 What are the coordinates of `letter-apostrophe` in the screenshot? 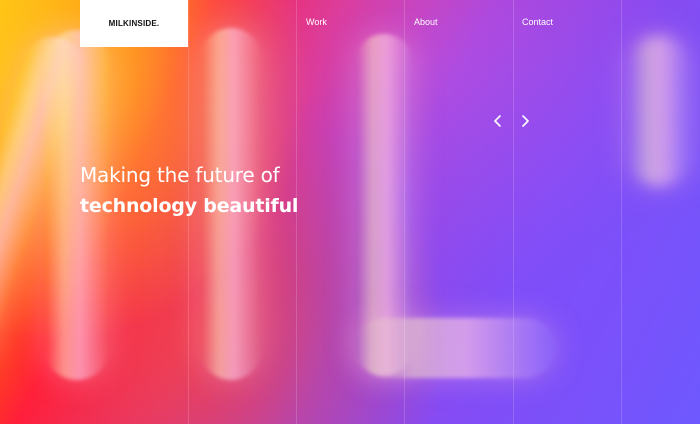 It's located at (659, 111).